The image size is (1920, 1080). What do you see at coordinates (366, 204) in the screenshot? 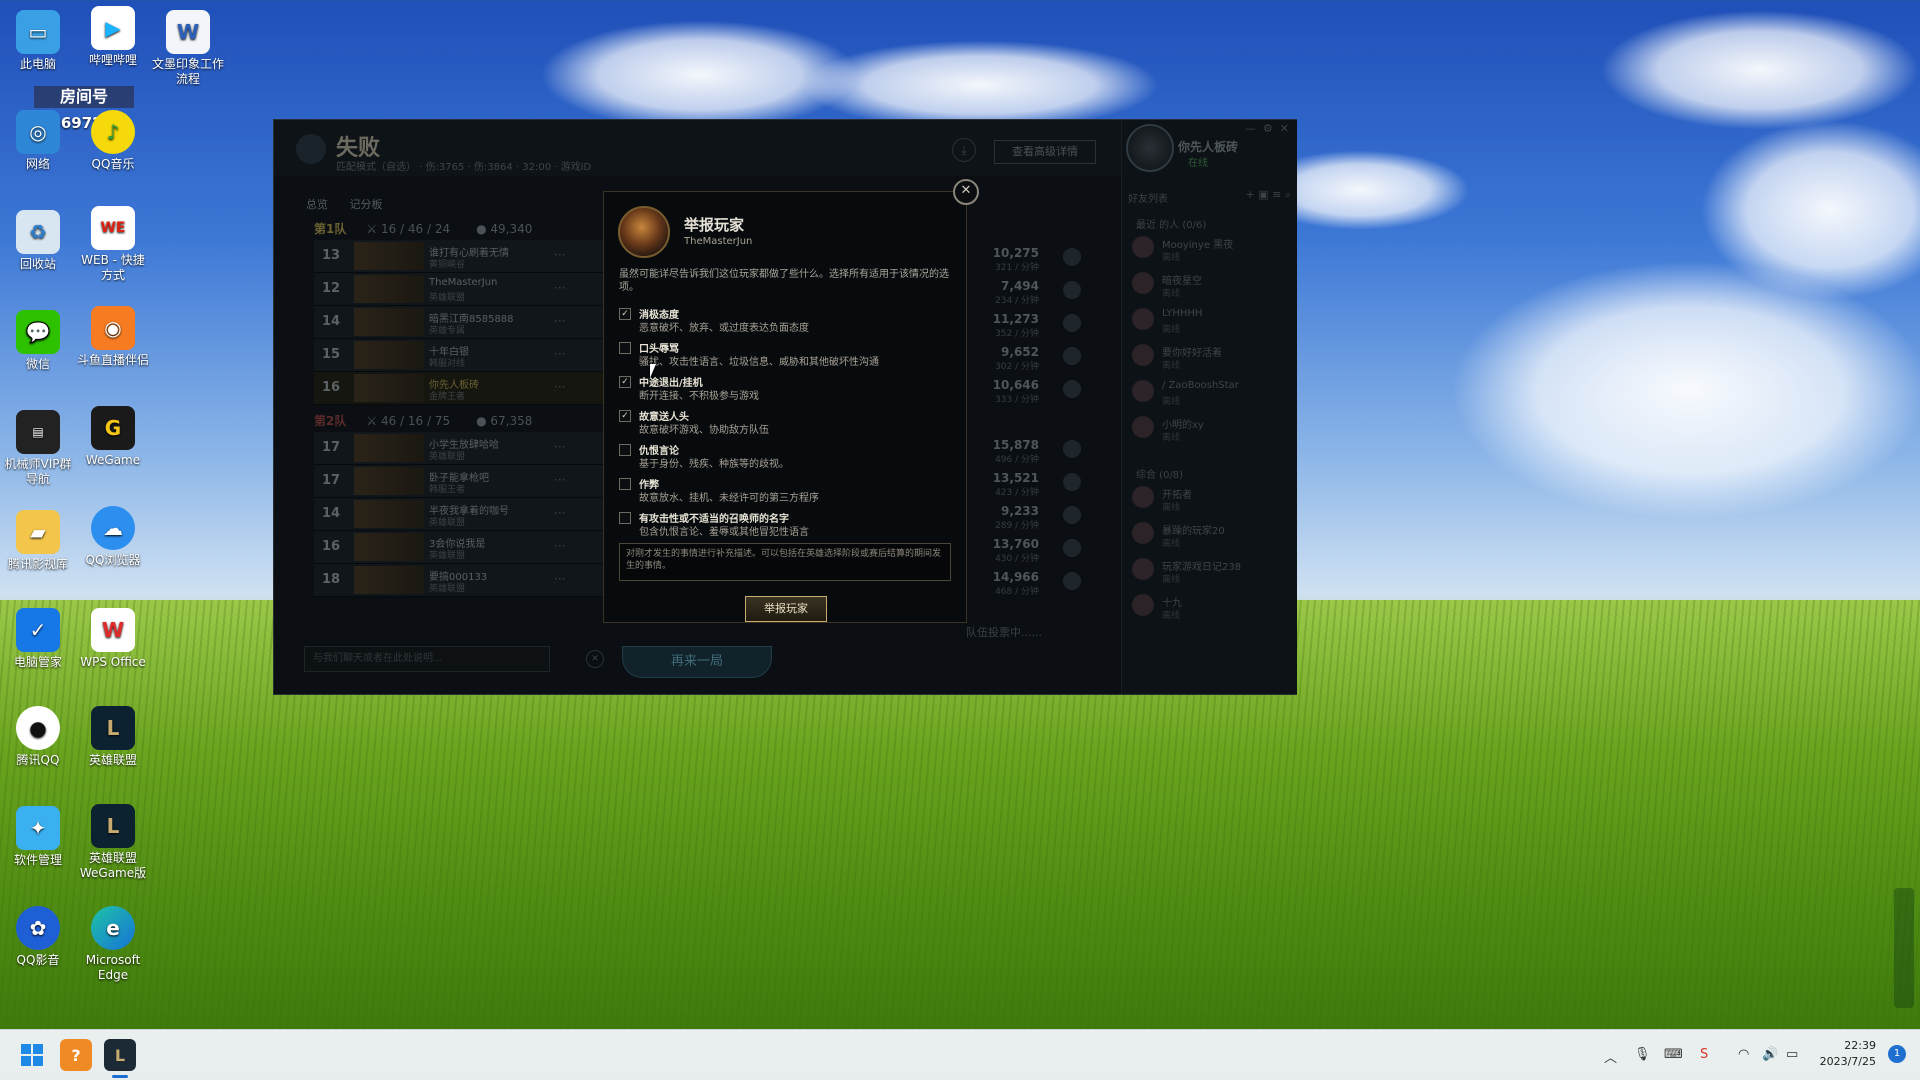
I see `tab-scoreboard: 记分板` at bounding box center [366, 204].